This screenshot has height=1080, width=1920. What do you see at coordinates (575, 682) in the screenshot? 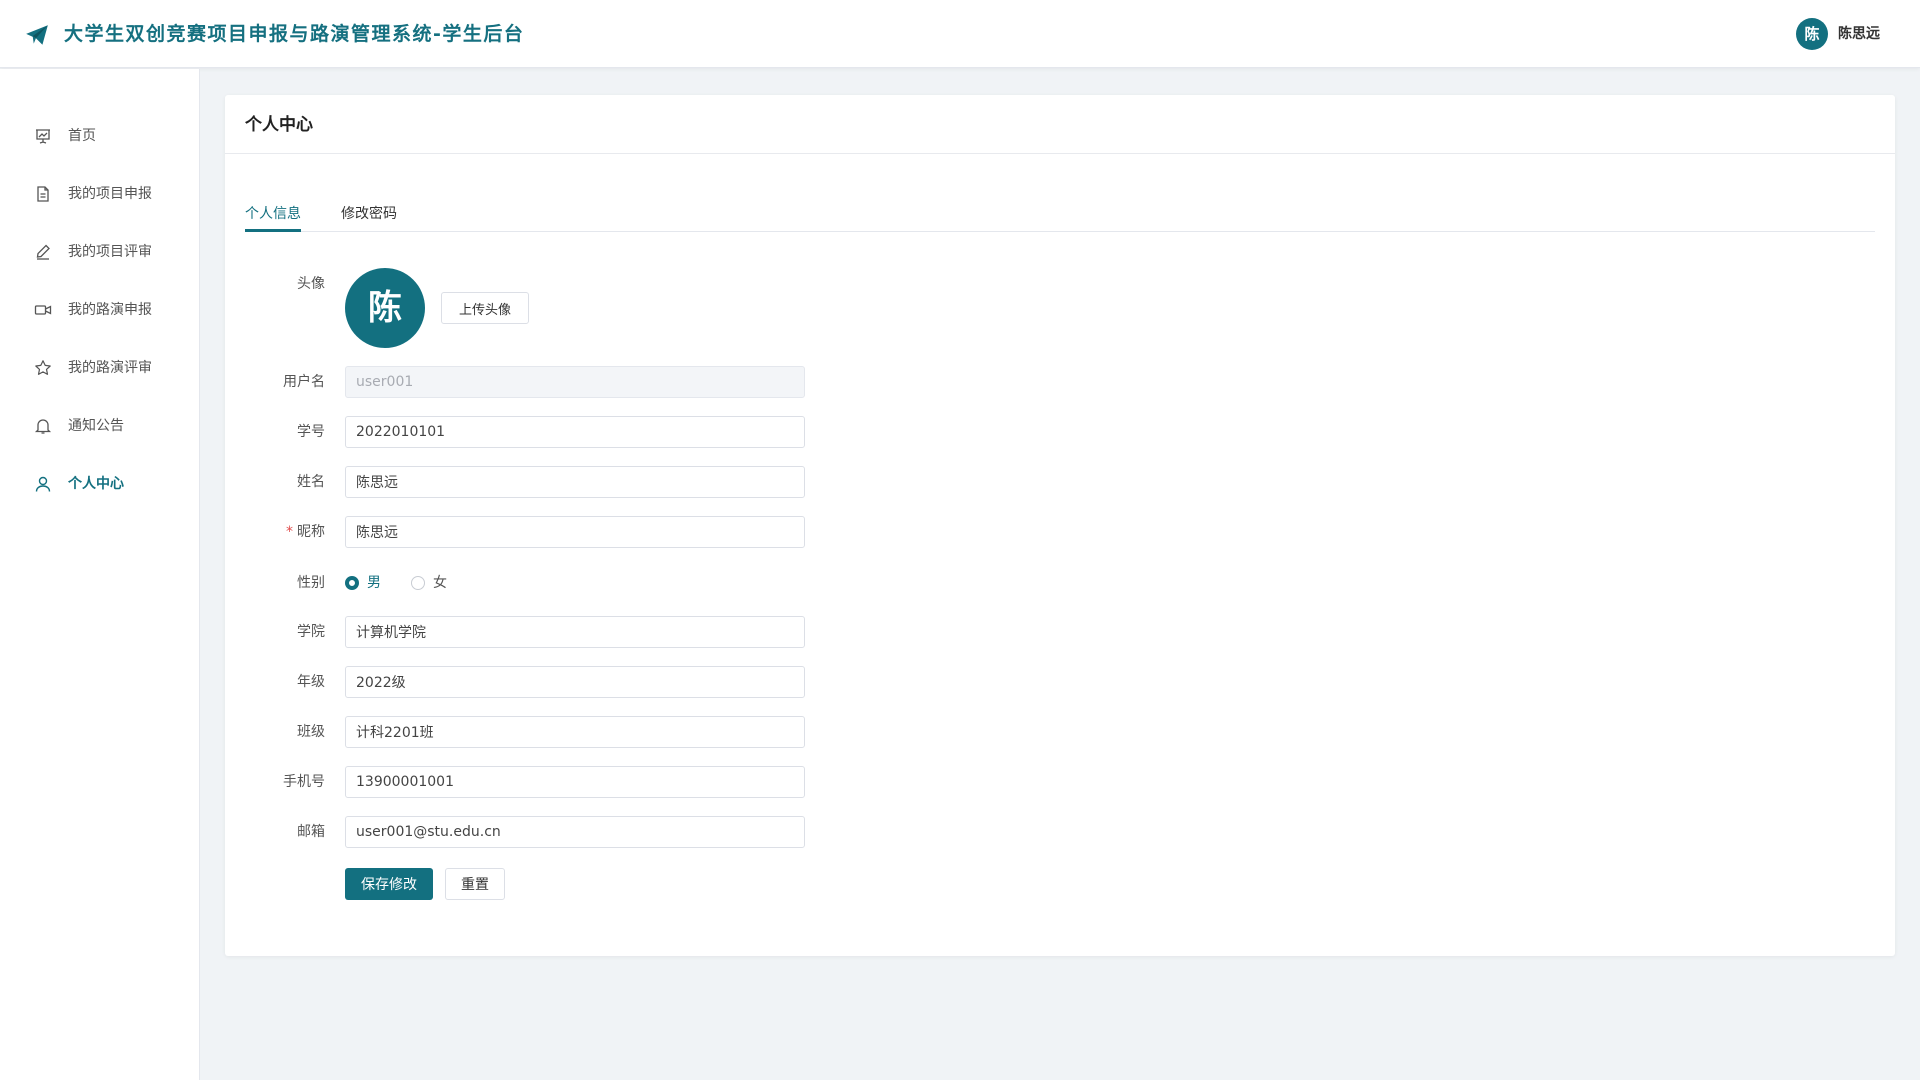
I see `grade-field` at bounding box center [575, 682].